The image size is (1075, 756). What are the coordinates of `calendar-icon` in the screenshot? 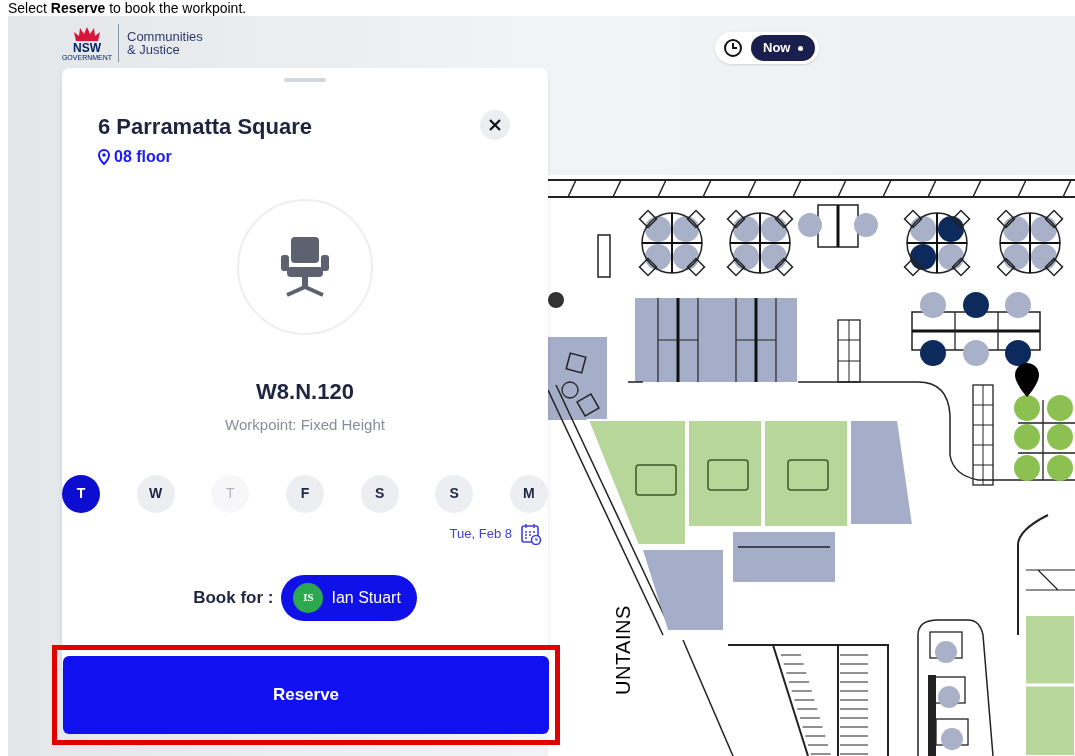 It's located at (531, 533).